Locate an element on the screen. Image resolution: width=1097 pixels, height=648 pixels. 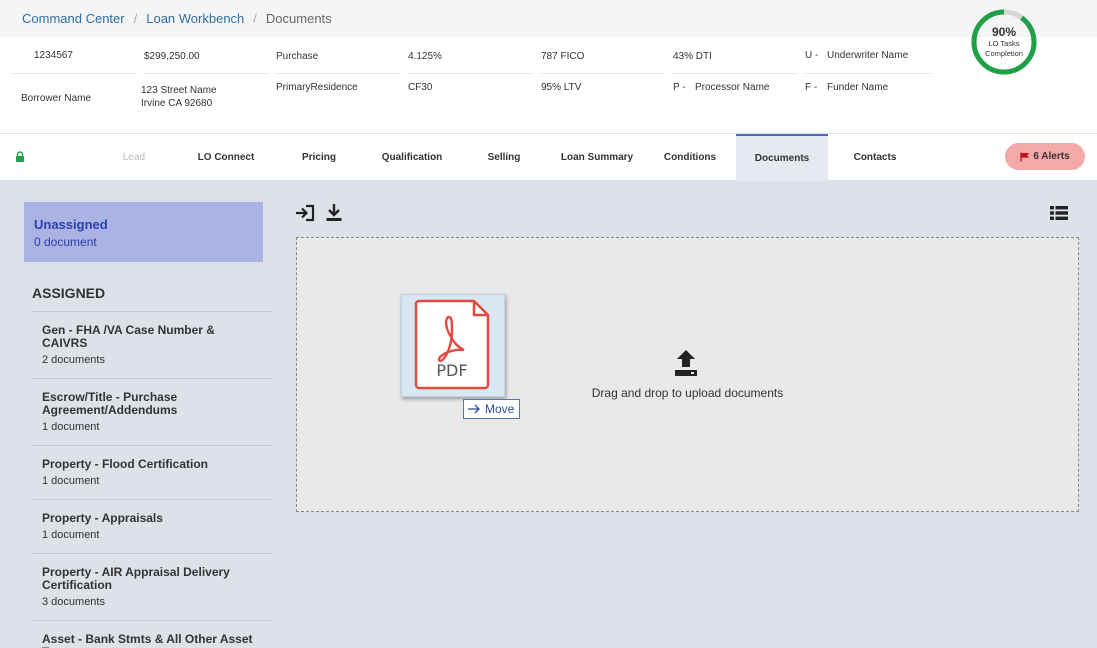
dragged-pdf-file: PDF is located at coordinates (453, 345).